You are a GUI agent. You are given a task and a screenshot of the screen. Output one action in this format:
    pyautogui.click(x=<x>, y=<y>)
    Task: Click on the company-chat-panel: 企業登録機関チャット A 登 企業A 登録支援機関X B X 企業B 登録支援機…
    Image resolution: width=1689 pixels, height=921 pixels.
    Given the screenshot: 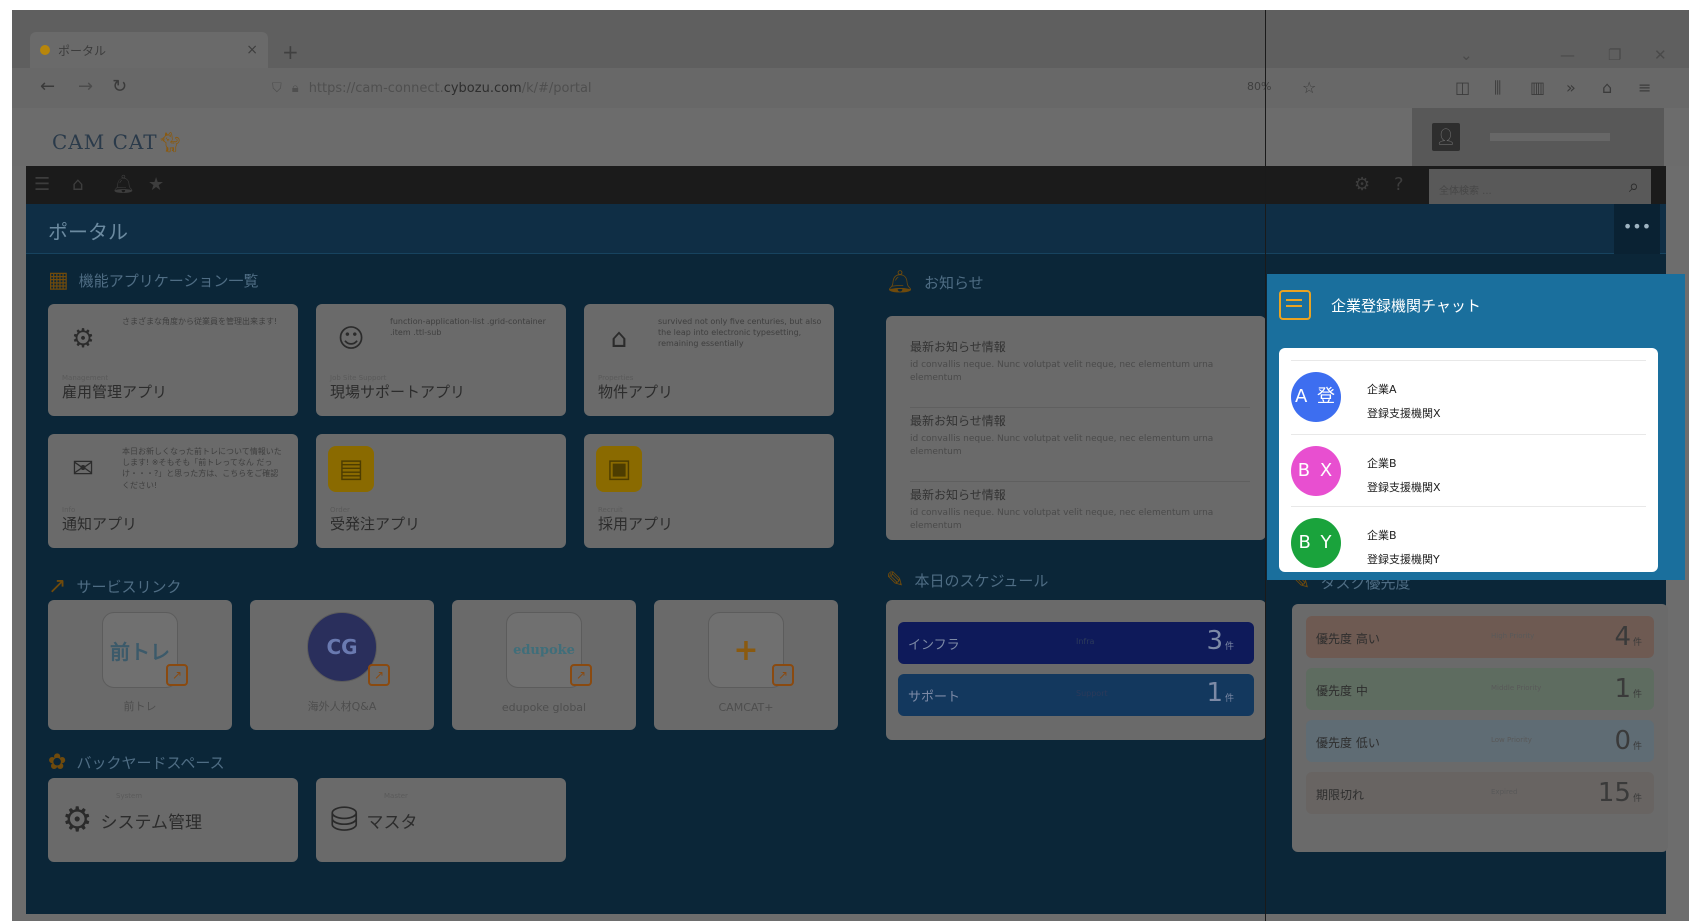 What is the action you would take?
    pyautogui.click(x=1476, y=427)
    